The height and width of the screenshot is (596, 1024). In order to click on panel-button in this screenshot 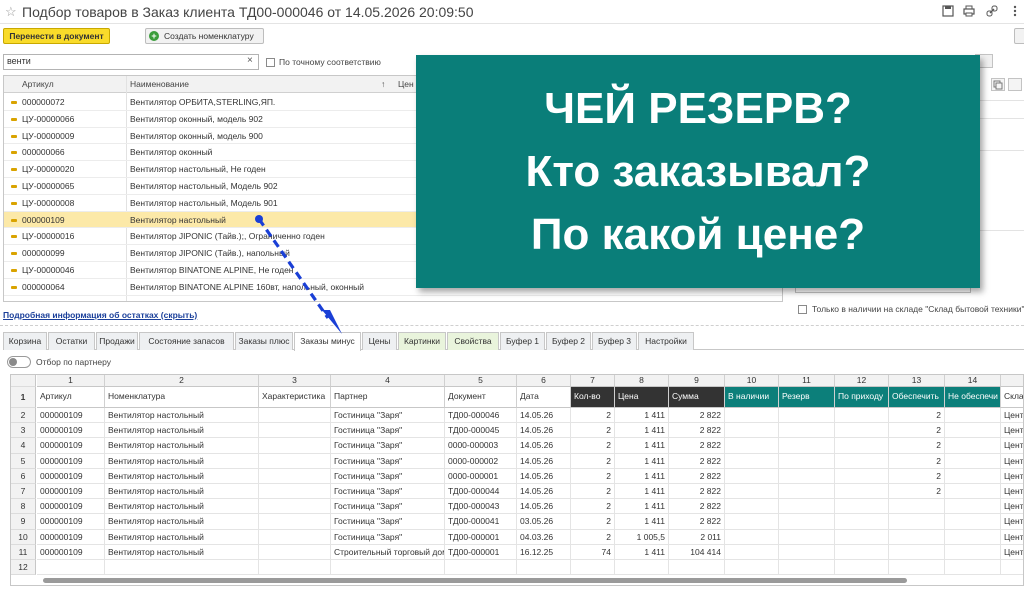, I will do `click(1015, 84)`.